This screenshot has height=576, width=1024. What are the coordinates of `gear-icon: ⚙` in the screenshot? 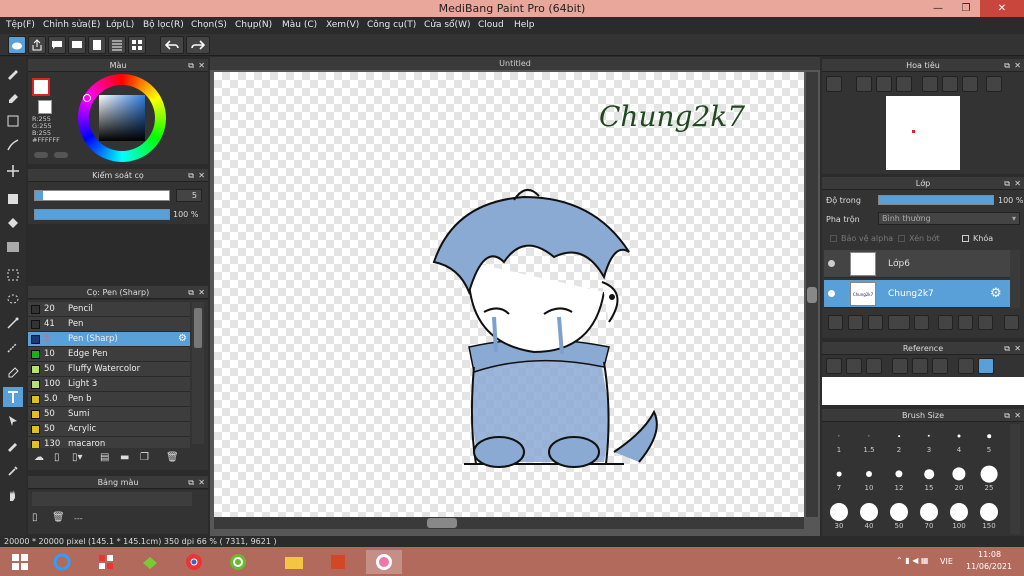 It's located at (996, 293).